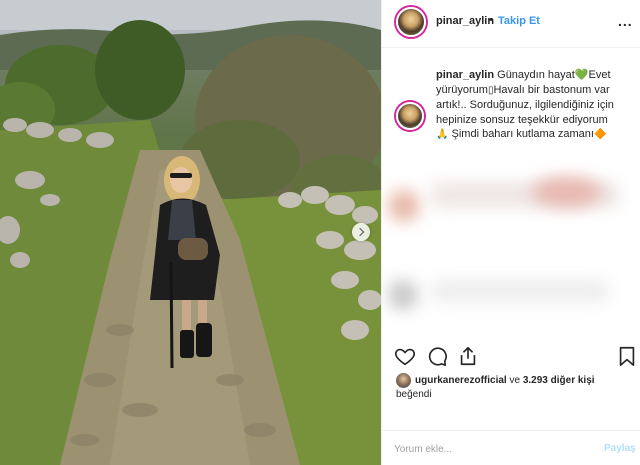 This screenshot has width=640, height=465. What do you see at coordinates (461, 380) in the screenshot?
I see `liker-username: ugurkanerezofficial` at bounding box center [461, 380].